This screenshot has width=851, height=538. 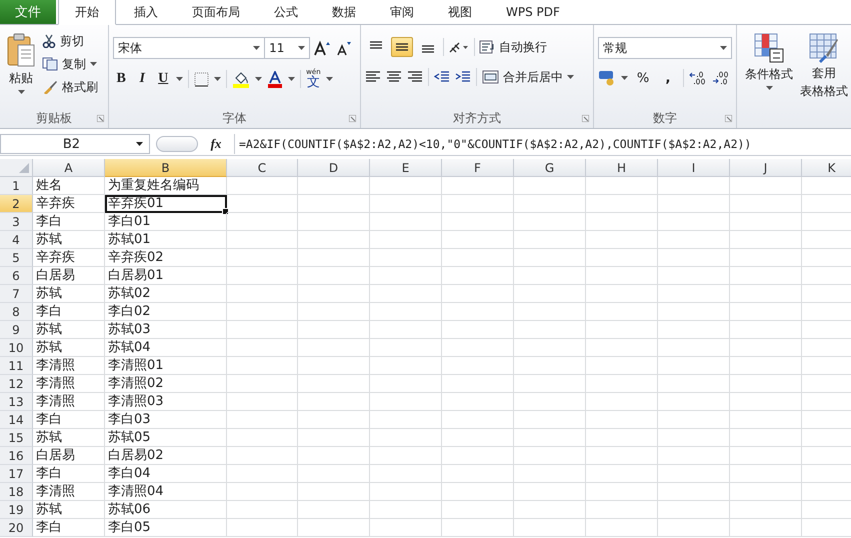 I want to click on merge-center-button: 合并后居中, so click(x=528, y=77).